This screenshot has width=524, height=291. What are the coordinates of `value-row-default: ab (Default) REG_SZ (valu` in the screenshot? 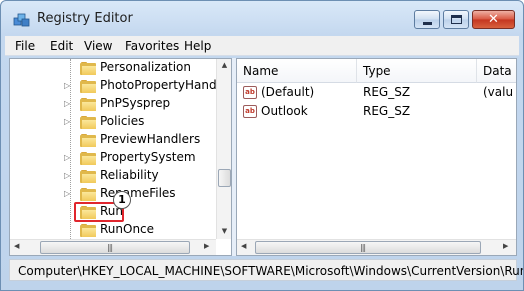 It's located at (376, 92).